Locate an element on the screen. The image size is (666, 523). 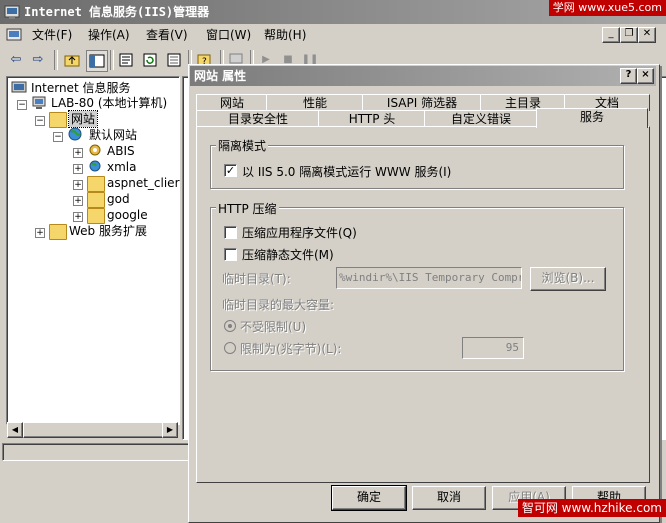
tab-directory-security: 目录安全性 is located at coordinates (258, 118).